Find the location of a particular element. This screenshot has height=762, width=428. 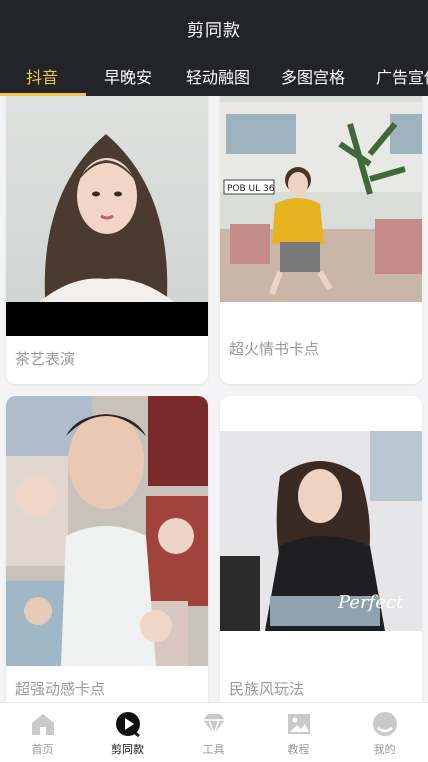

nav-home: 首页 is located at coordinates (42, 732).